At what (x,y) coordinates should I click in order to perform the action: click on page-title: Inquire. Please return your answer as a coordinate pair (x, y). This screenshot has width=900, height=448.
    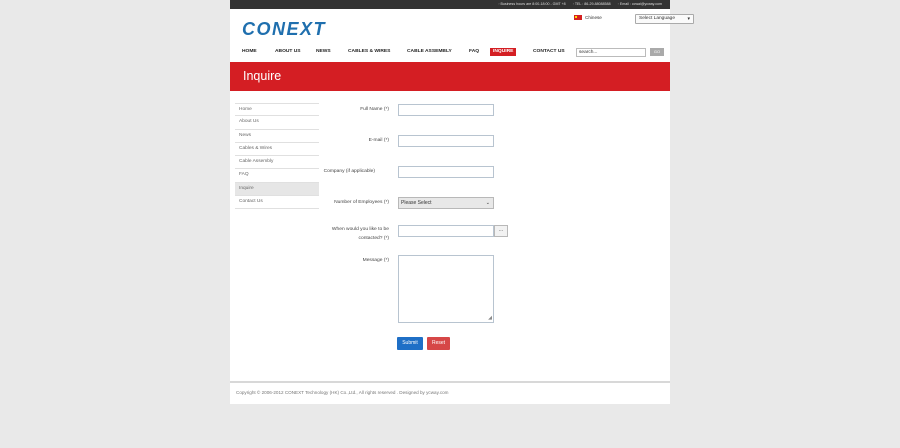
    Looking at the image, I should click on (262, 76).